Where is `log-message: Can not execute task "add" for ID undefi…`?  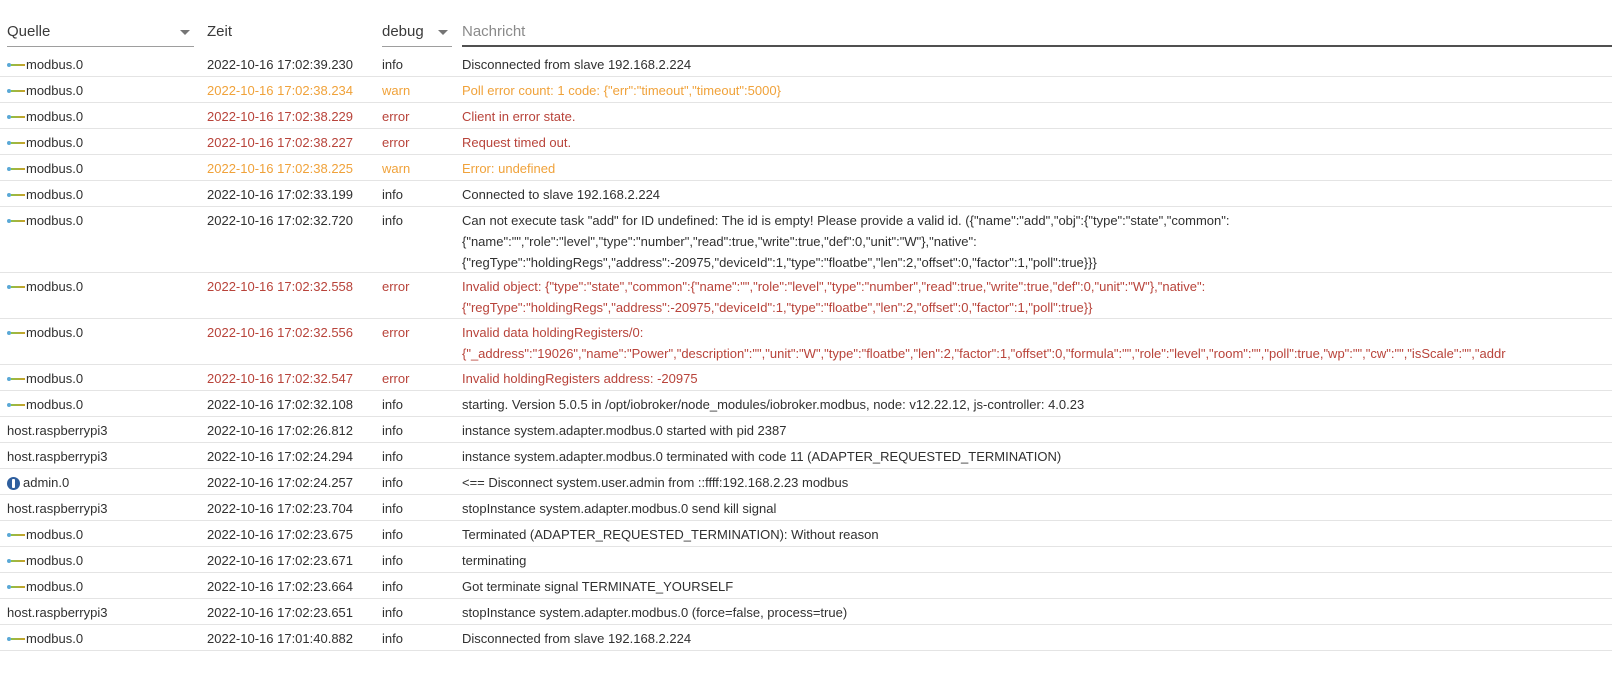
log-message: Can not execute task "add" for ID undefi… is located at coordinates (846, 241).